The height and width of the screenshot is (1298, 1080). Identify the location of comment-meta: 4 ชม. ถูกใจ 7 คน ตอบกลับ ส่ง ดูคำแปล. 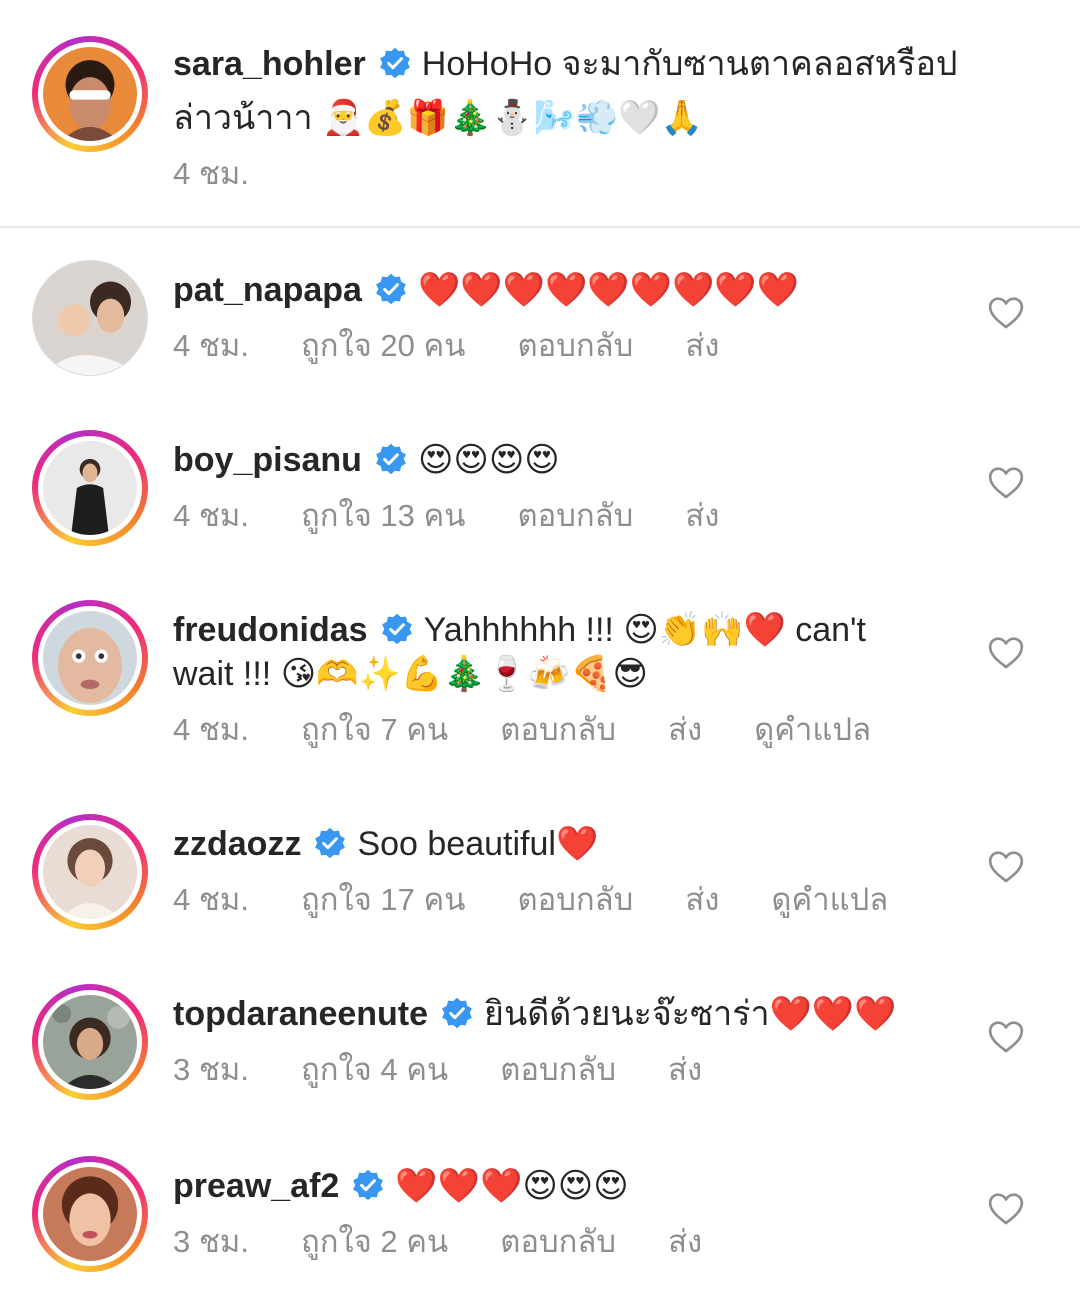
(548, 730).